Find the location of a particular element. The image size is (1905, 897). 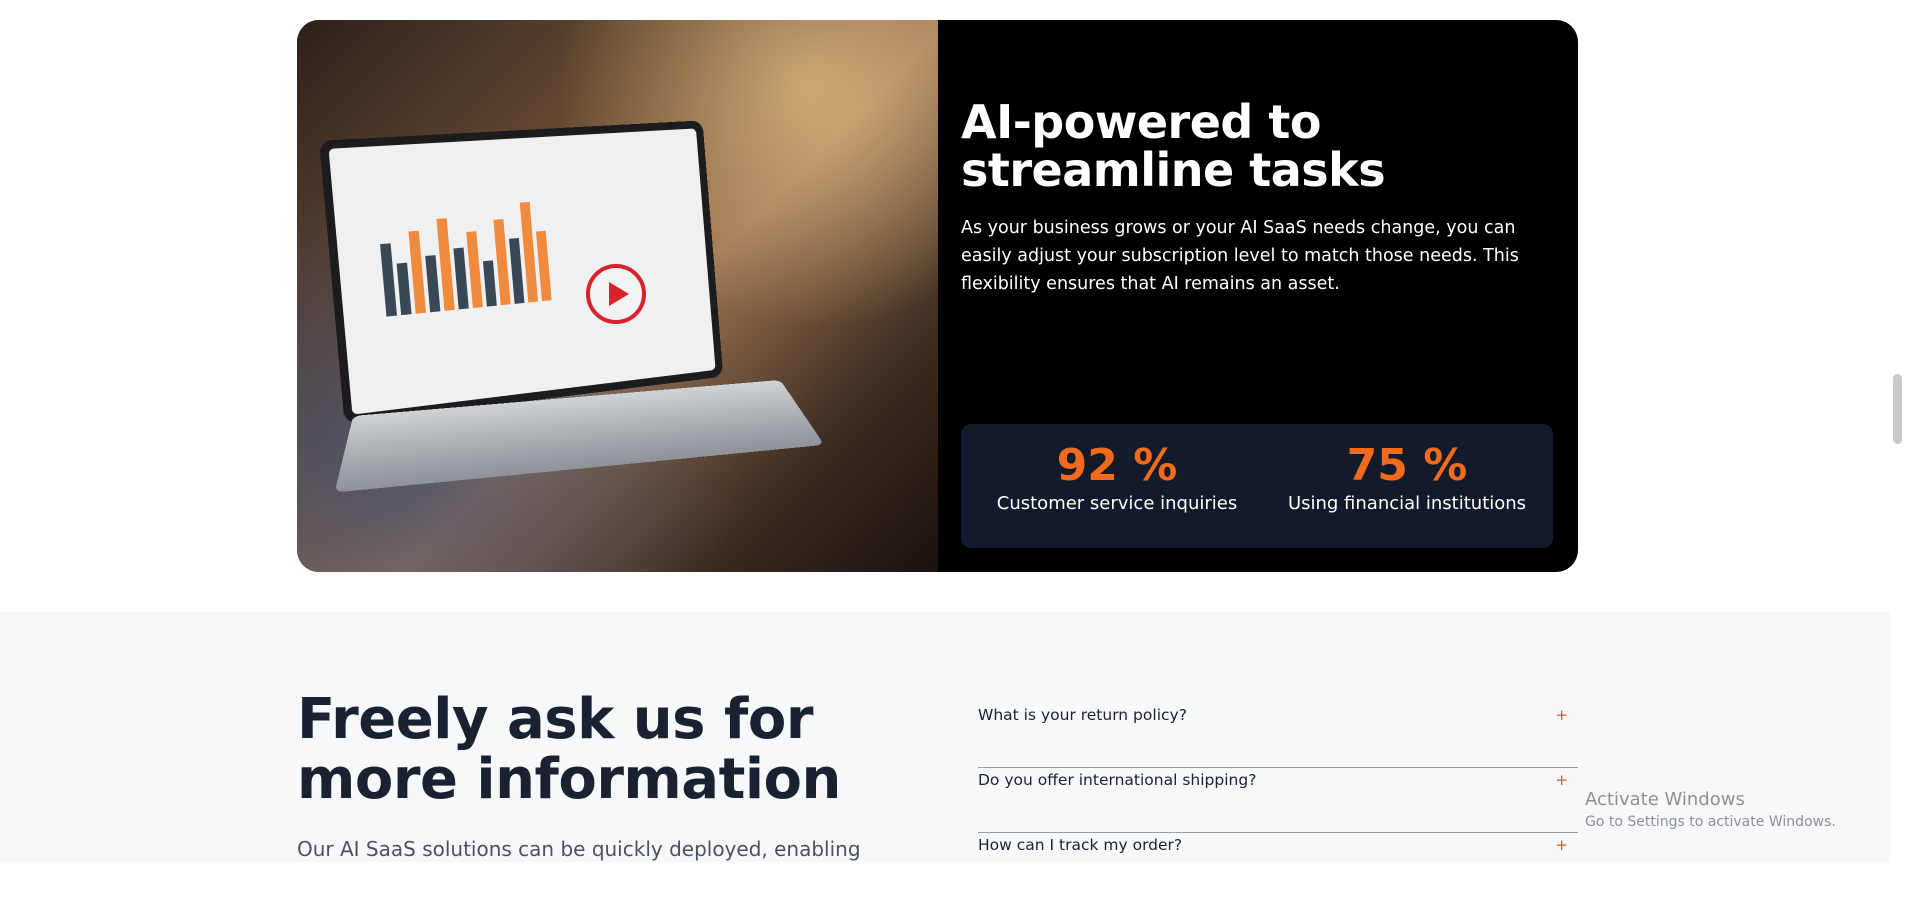

stat-customer-service: 92 % Customer service inquiries is located at coordinates (1117, 478).